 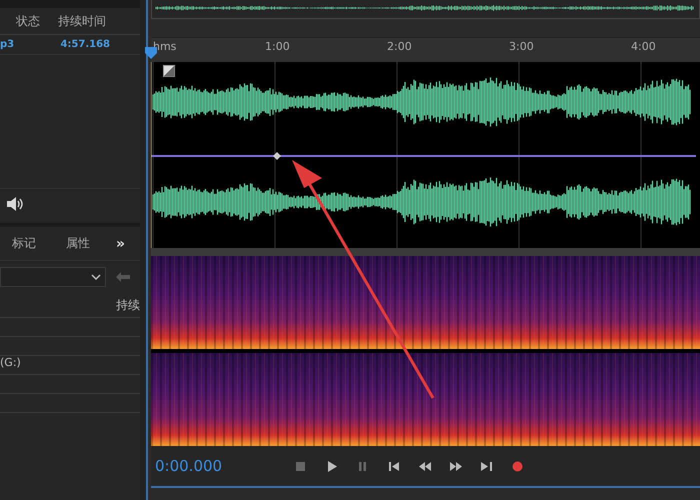 I want to click on keyframe-icon, so click(x=277, y=156).